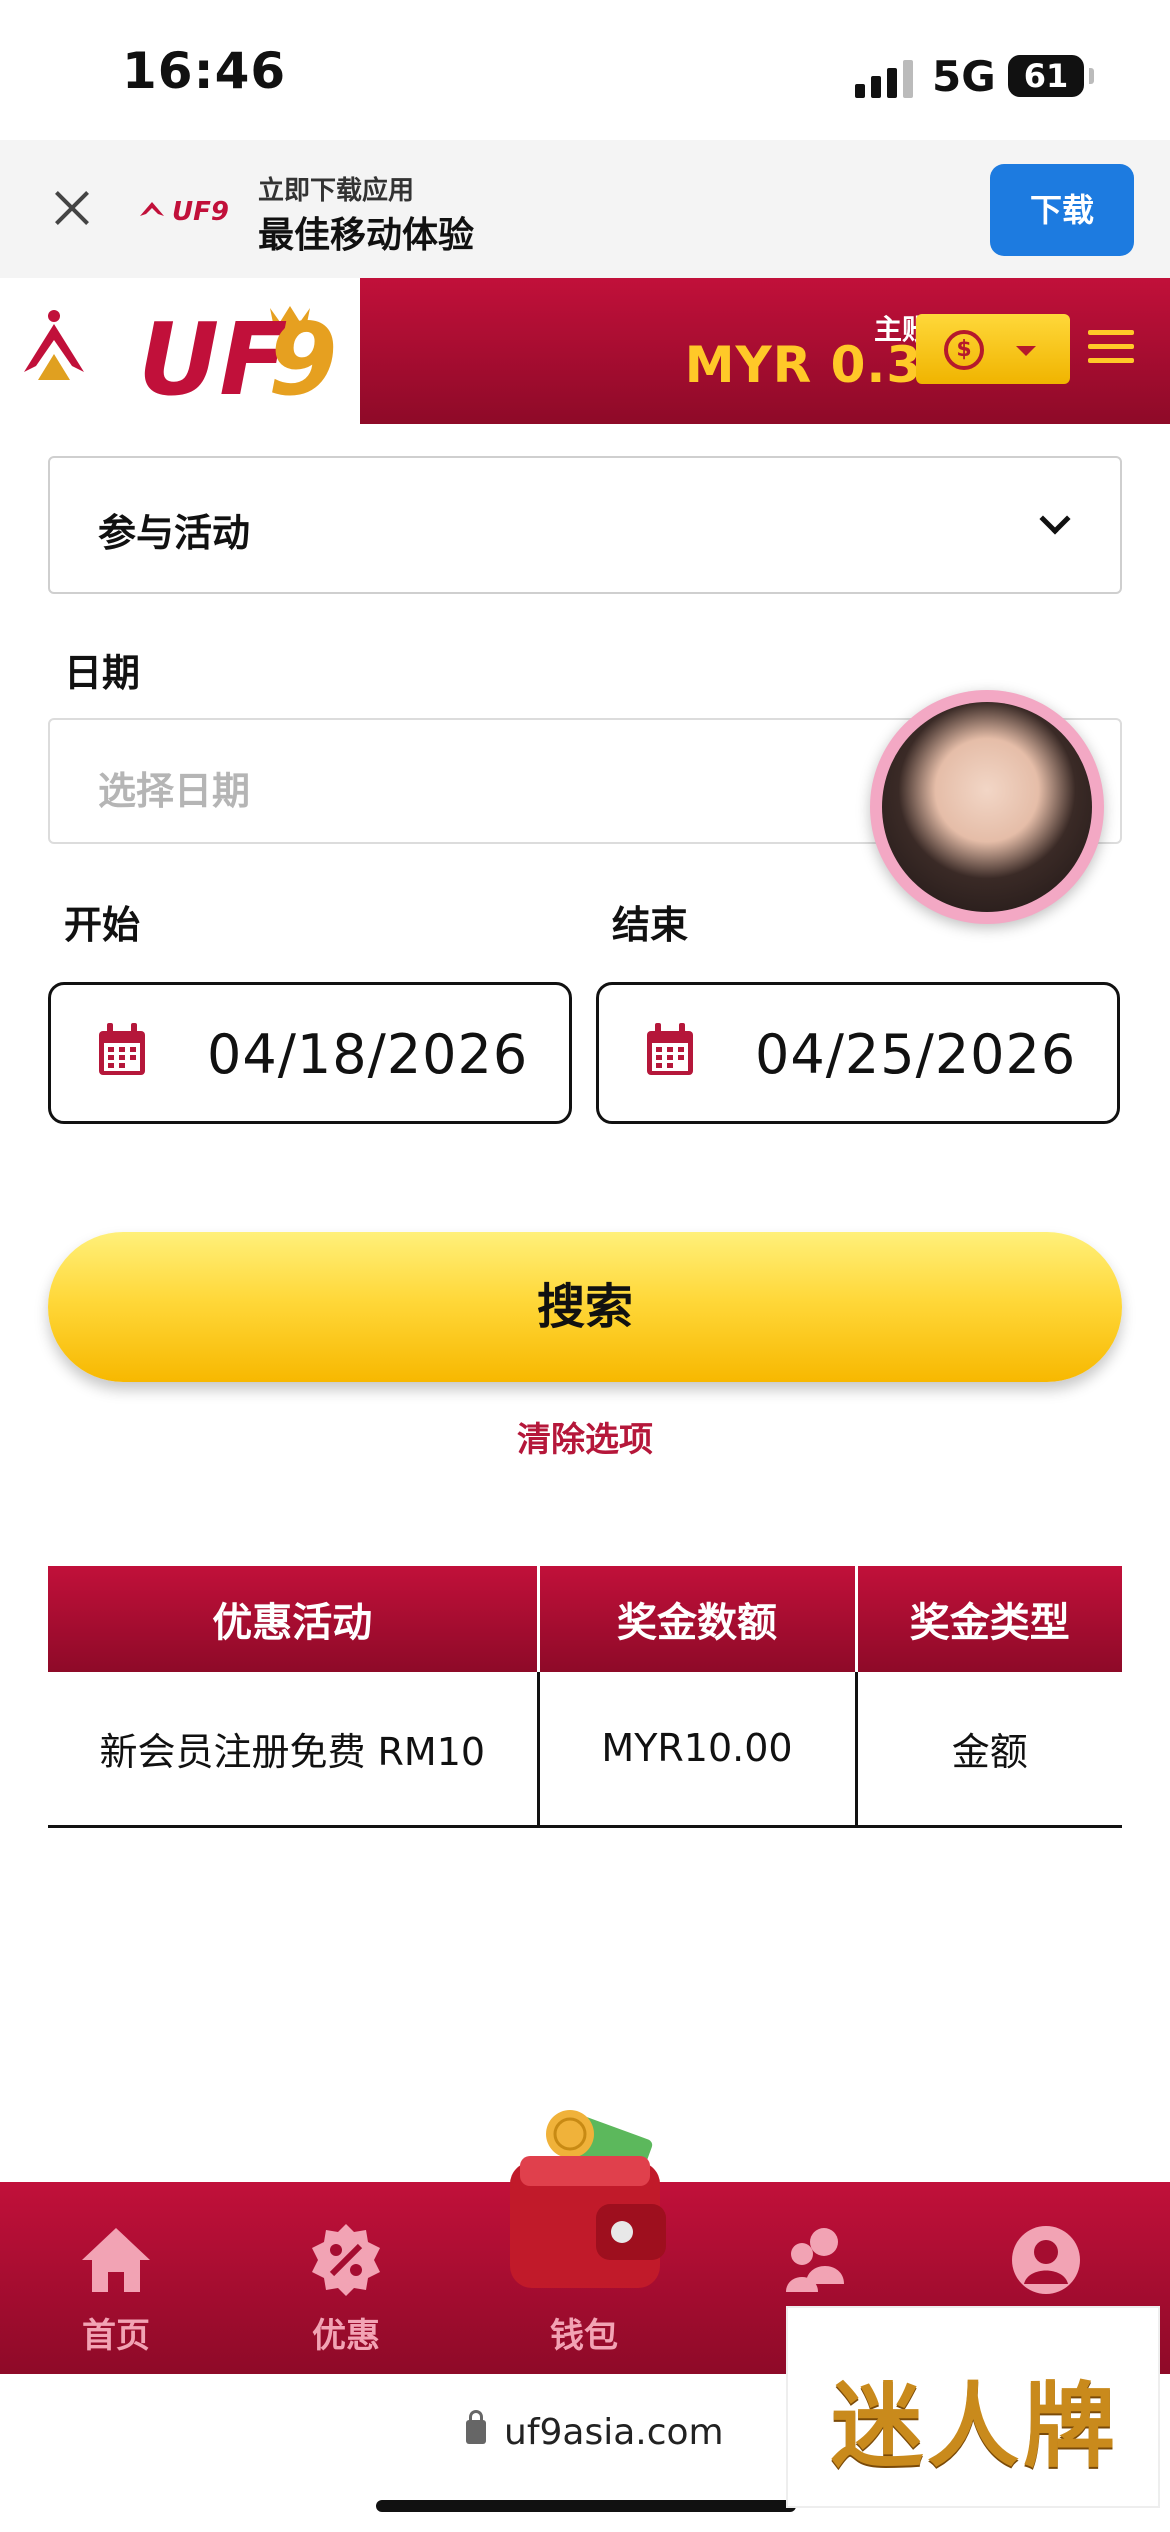 The image size is (1170, 2532). I want to click on column-header: 奖金数额, so click(698, 1619).